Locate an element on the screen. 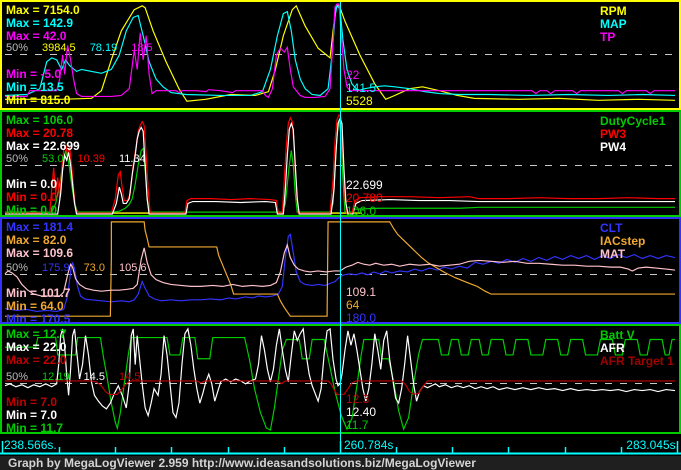 The width and height of the screenshot is (681, 470). cursor-value-rpm: 5528 is located at coordinates (359, 101).